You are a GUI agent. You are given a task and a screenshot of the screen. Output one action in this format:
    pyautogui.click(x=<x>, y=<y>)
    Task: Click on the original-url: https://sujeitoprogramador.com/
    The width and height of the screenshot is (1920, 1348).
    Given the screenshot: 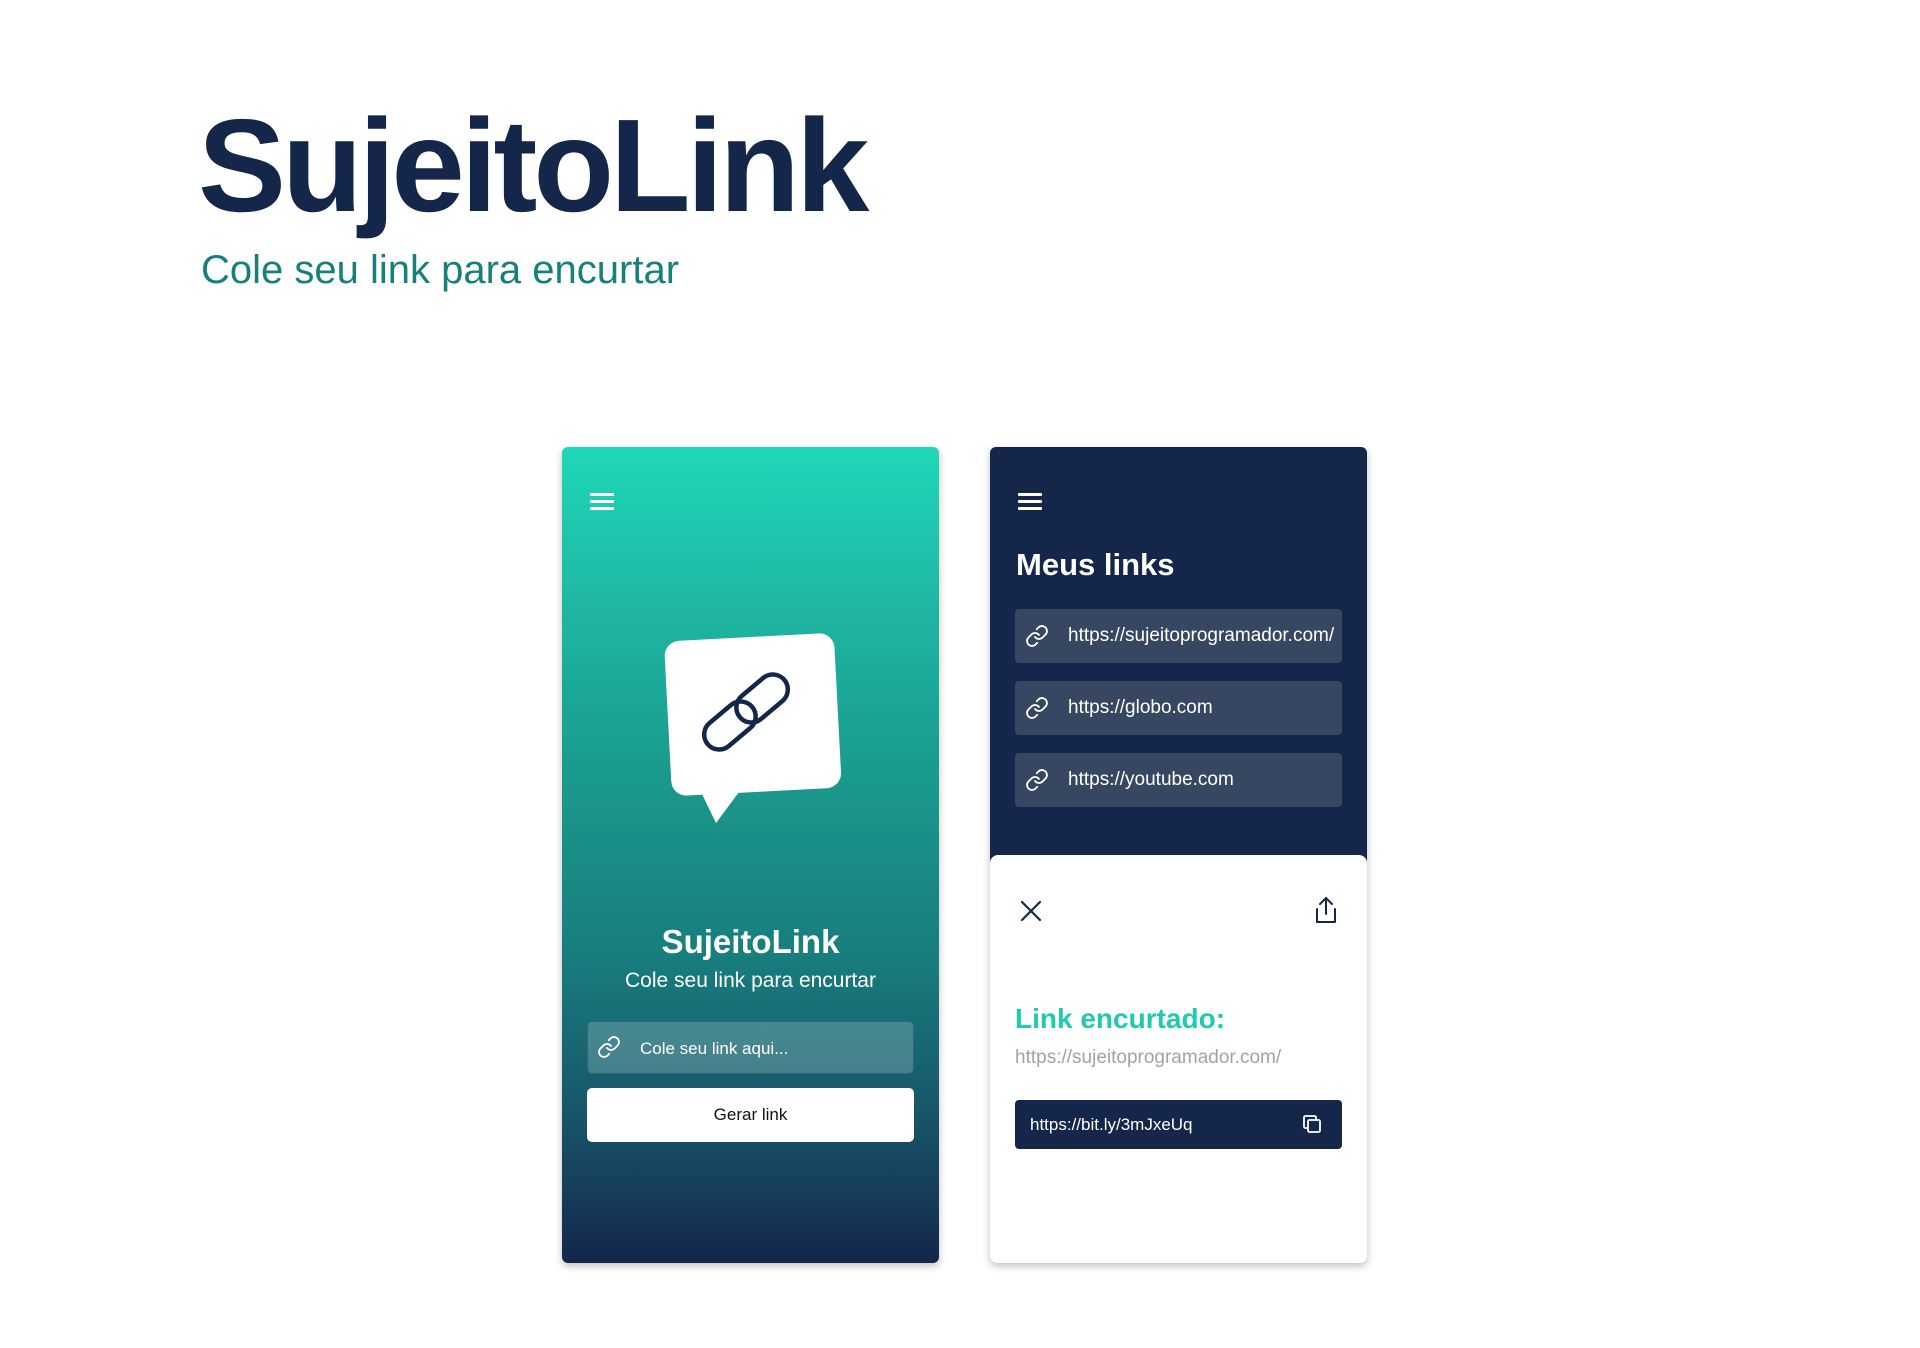 What is the action you would take?
    pyautogui.click(x=1148, y=1057)
    